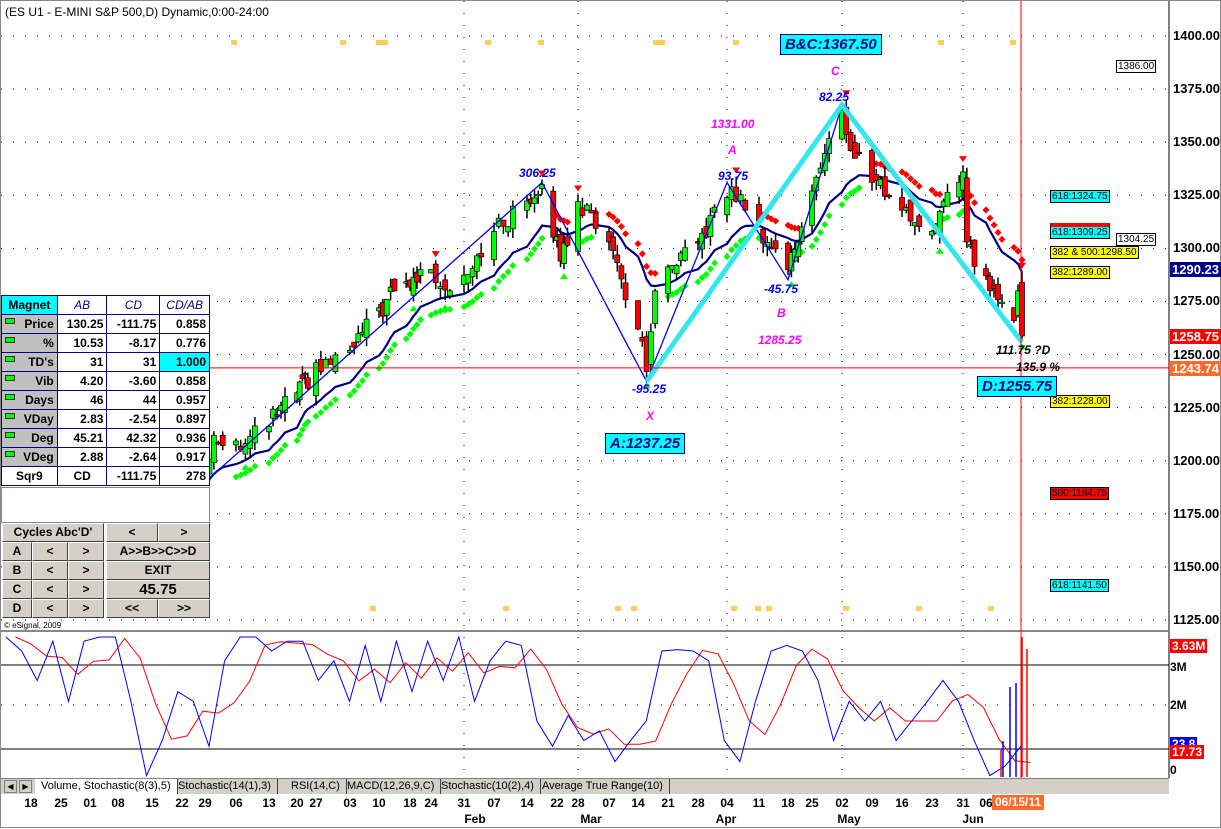 Image resolution: width=1221 pixels, height=829 pixels. I want to click on study-tab: RSI(14,C), so click(316, 786).